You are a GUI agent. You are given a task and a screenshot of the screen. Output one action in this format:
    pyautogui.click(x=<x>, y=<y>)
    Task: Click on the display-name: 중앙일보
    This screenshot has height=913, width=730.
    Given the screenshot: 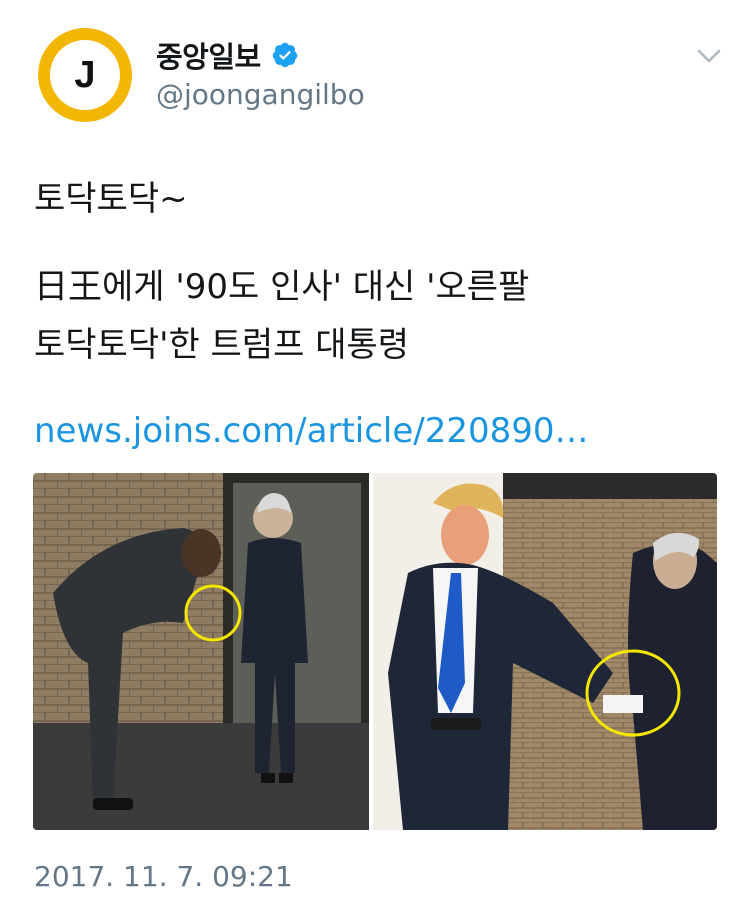 What is the action you would take?
    pyautogui.click(x=208, y=55)
    